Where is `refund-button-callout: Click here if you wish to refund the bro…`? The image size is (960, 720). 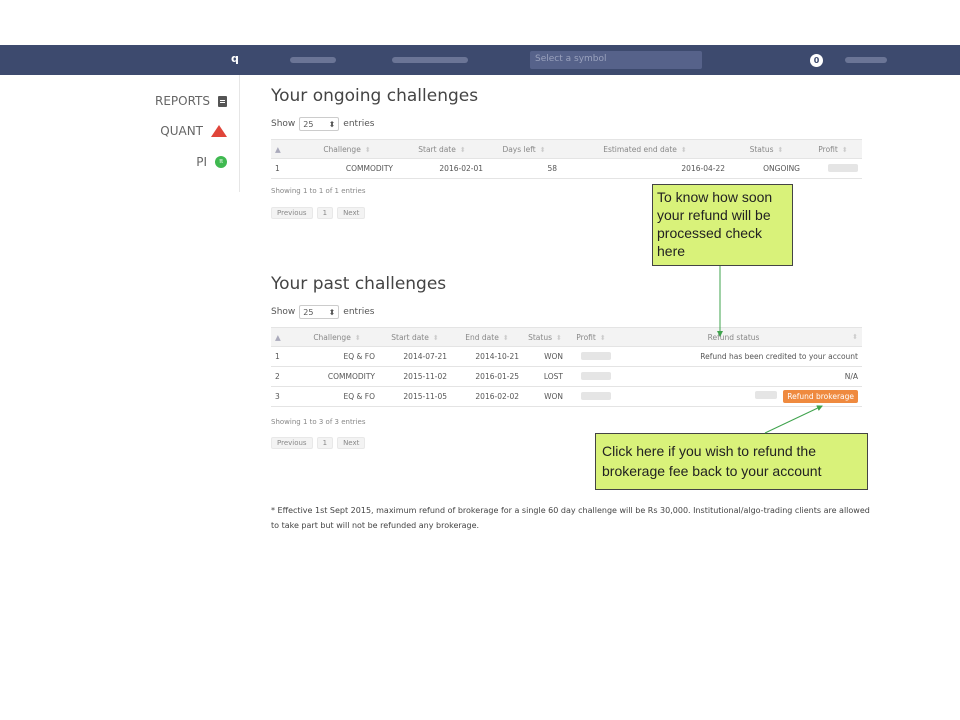
refund-button-callout: Click here if you wish to refund the bro… is located at coordinates (731, 461).